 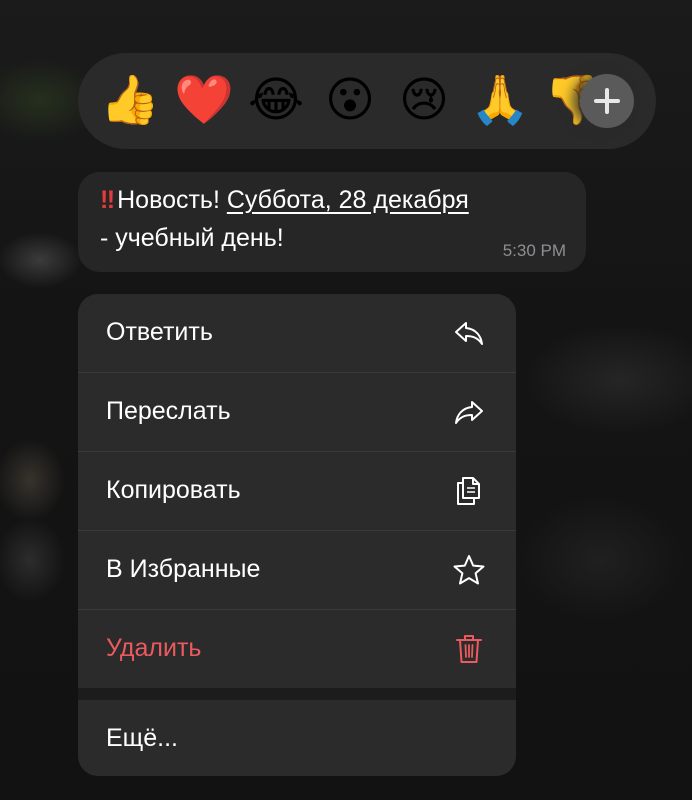 What do you see at coordinates (168, 411) in the screenshot?
I see `menu-item-label: Переслать` at bounding box center [168, 411].